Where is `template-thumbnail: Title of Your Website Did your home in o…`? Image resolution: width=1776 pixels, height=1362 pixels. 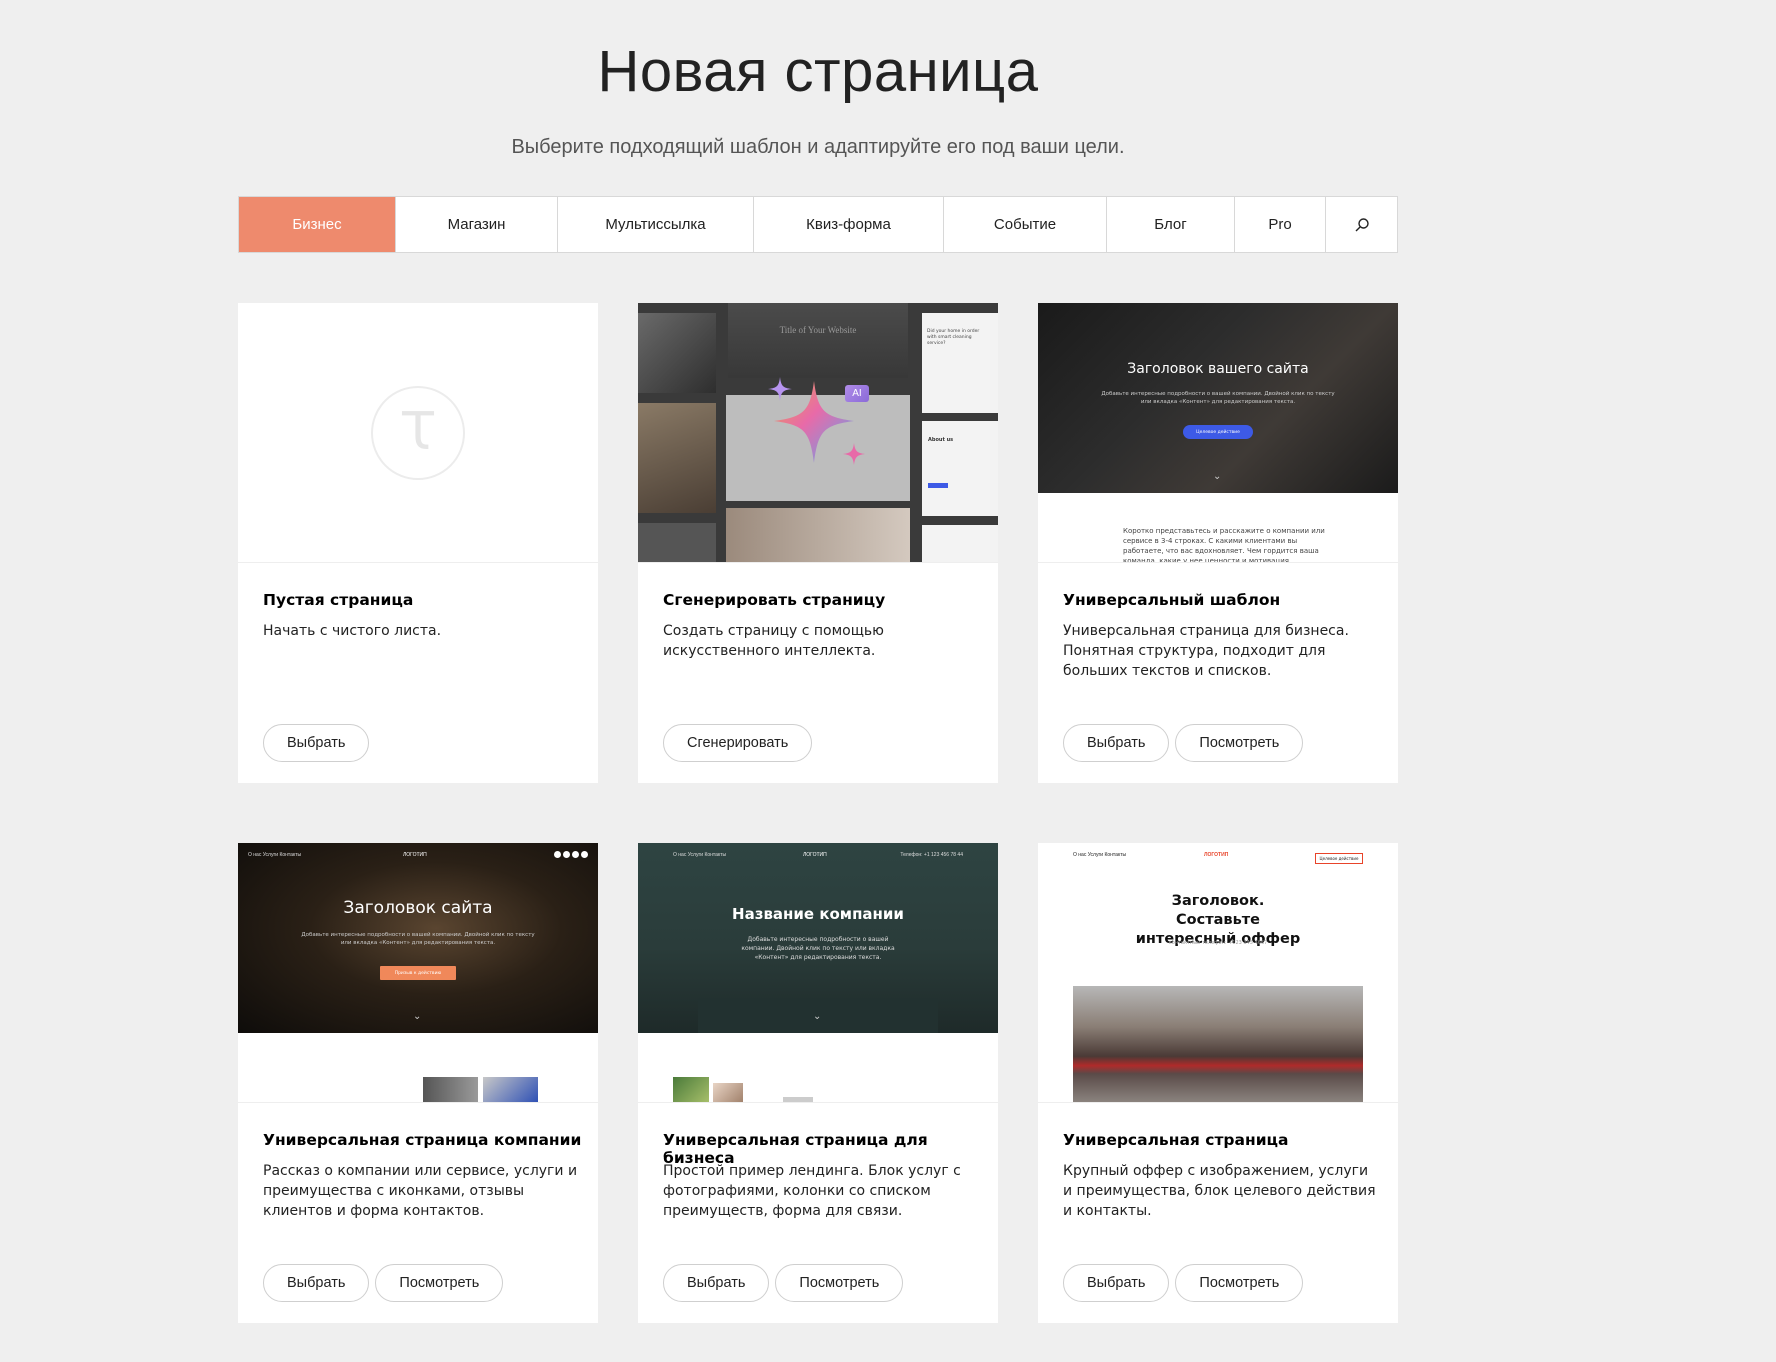
template-thumbnail: Title of Your Website Did your home in o… is located at coordinates (818, 433).